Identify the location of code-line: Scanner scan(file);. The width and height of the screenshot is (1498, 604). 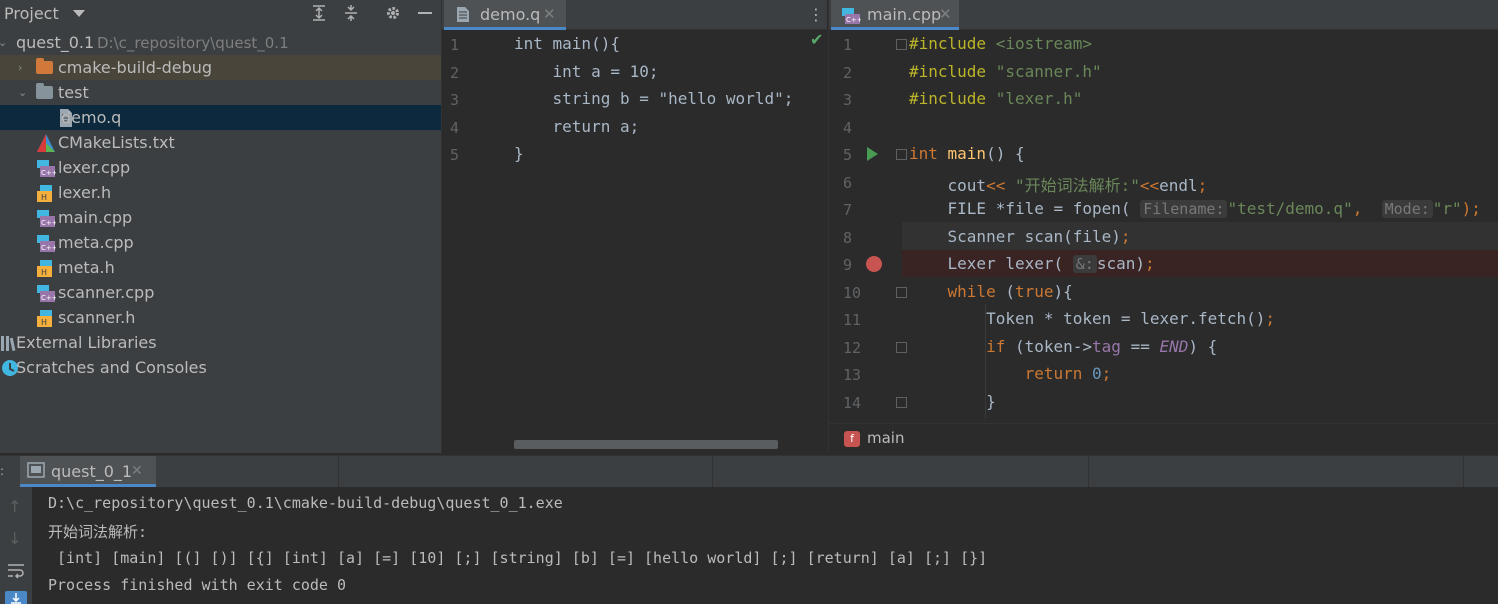
(1020, 236).